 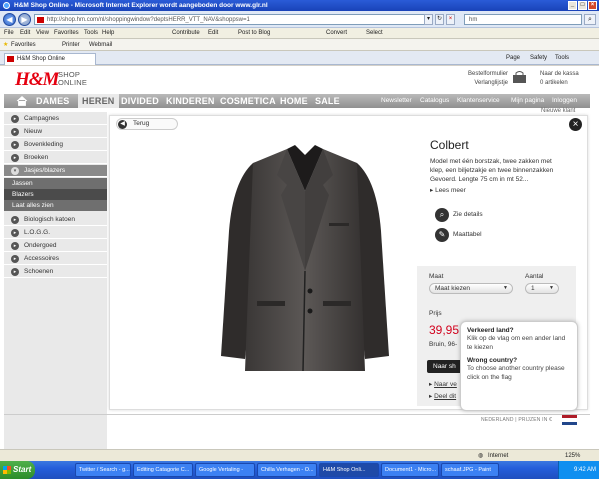 I want to click on sidebar-item-accessoires: ▸ Accessoires, so click(x=55, y=259).